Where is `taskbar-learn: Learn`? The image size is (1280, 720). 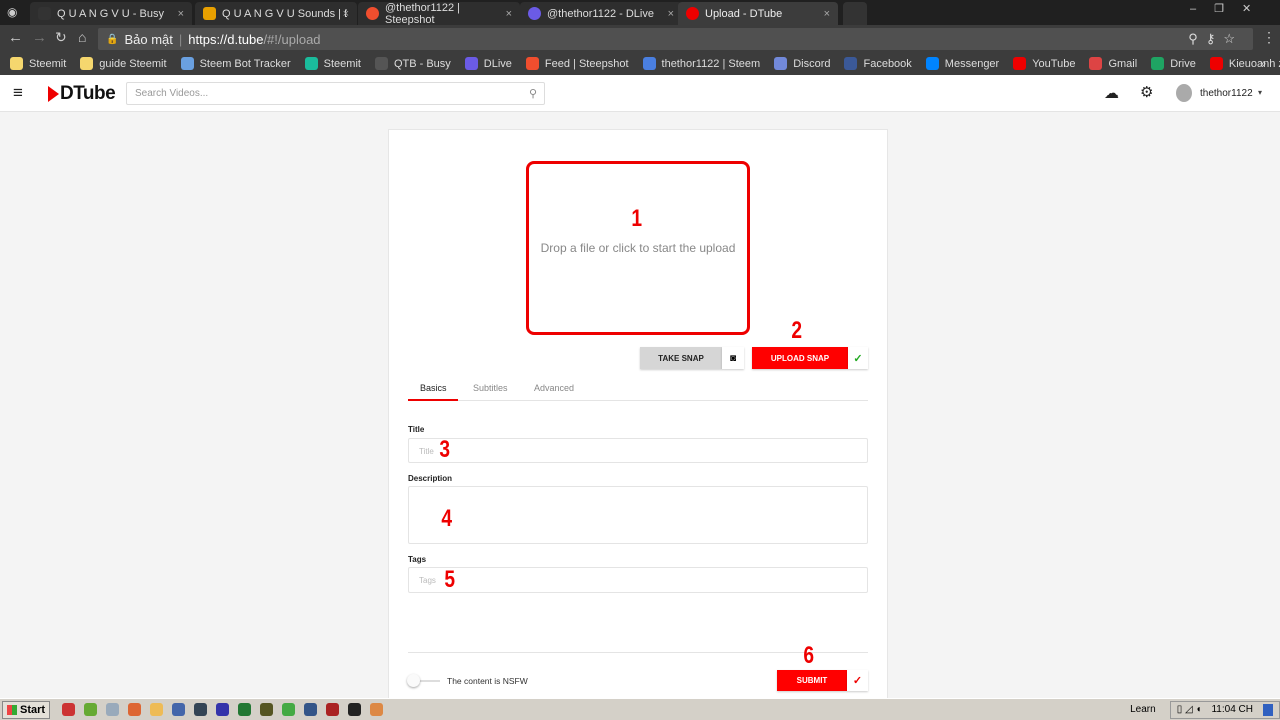 taskbar-learn: Learn is located at coordinates (1143, 709).